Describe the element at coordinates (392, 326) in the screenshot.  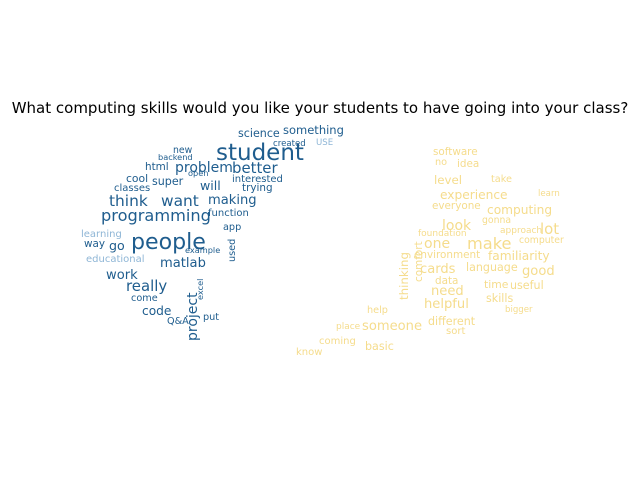
I see `word-someone: someone` at that location.